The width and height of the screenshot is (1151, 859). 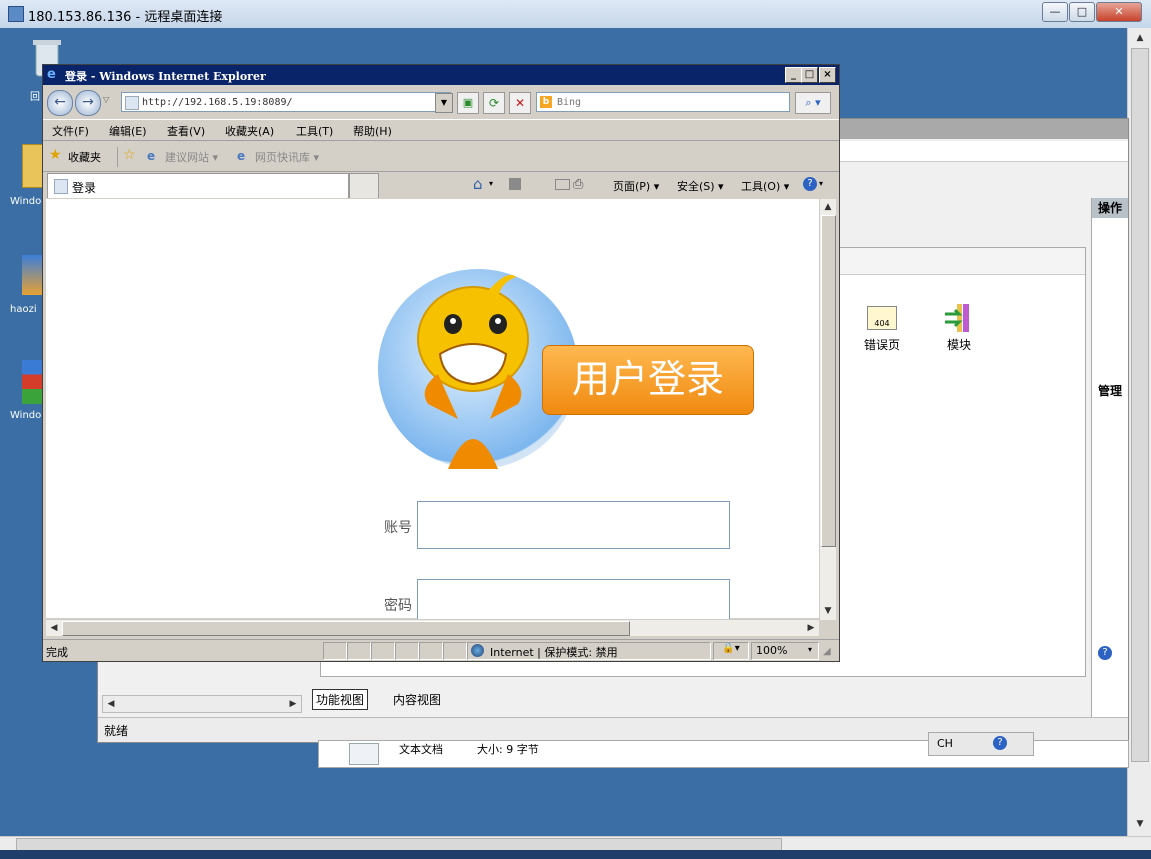 What do you see at coordinates (811, 628) in the screenshot?
I see `content-scroll-right: ▶` at bounding box center [811, 628].